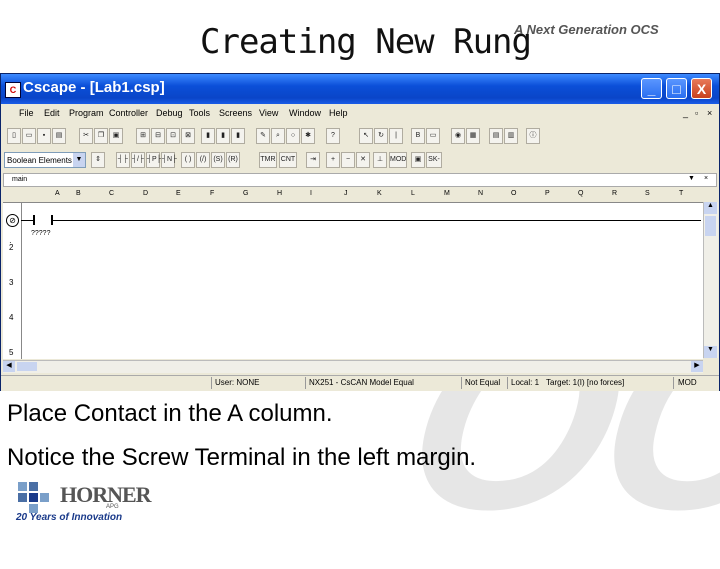 This screenshot has width=720, height=569. I want to click on nc-coil-icon: (/), so click(203, 160).